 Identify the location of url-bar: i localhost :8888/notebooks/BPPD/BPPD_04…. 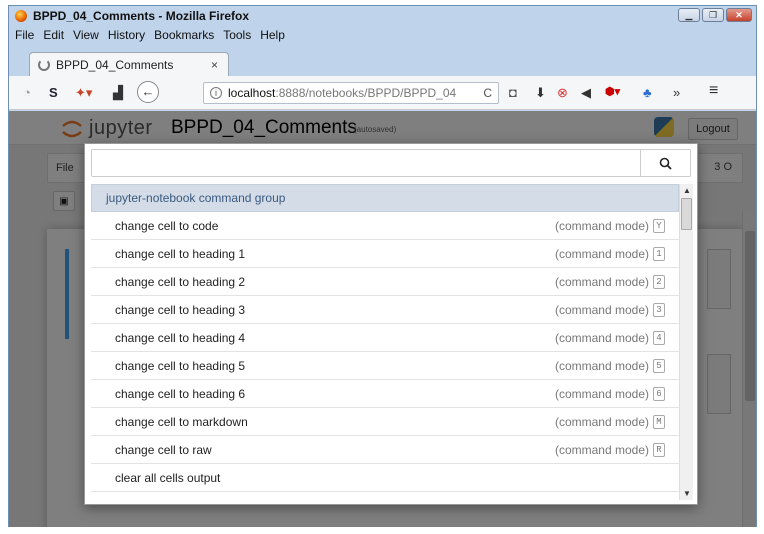
(351, 93).